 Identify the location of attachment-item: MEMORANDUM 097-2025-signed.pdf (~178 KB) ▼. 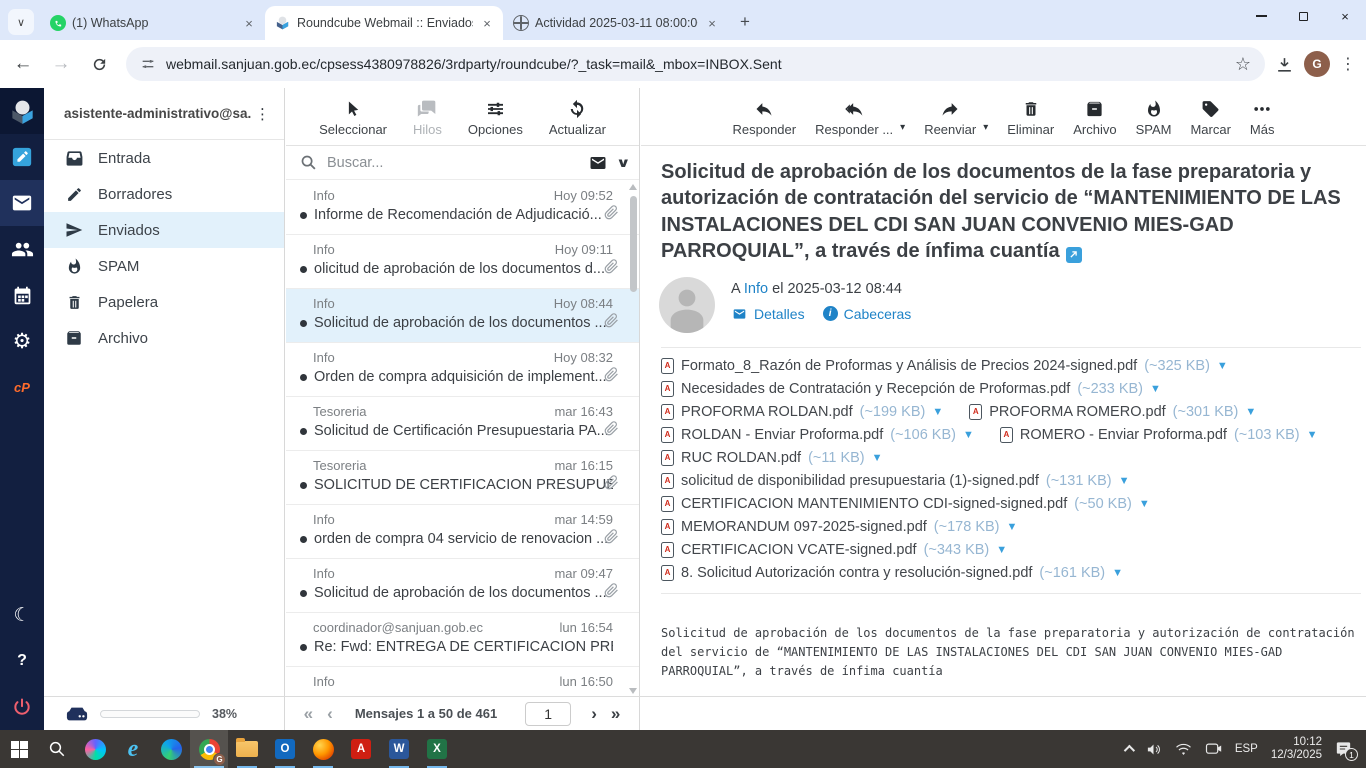
(839, 526).